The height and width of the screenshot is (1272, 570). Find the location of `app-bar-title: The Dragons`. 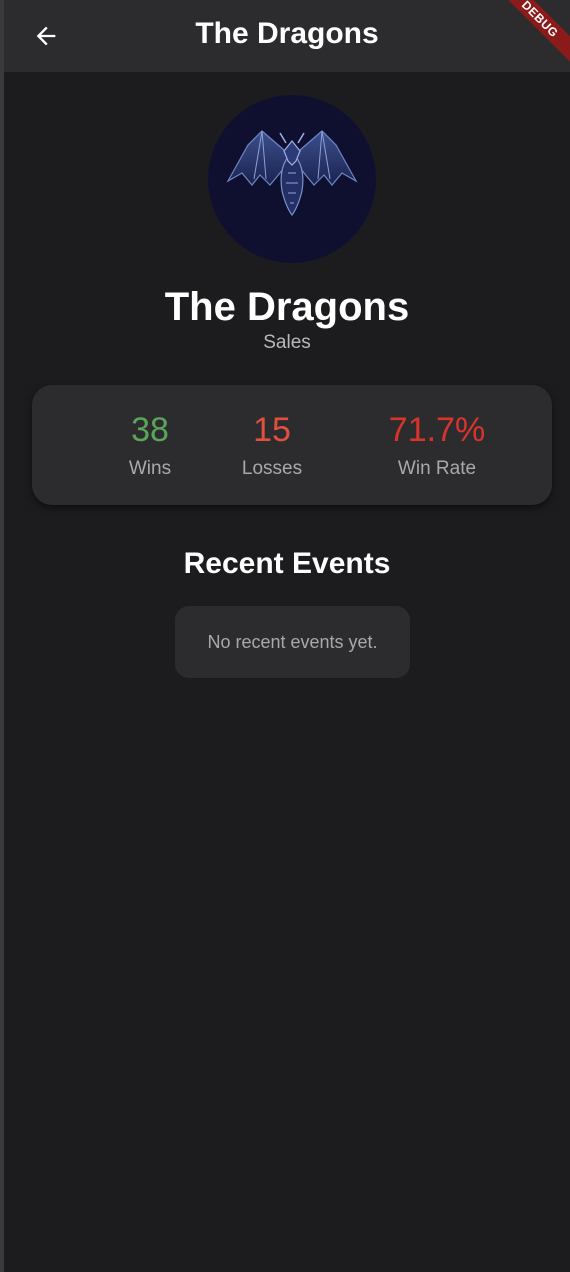

app-bar-title: The Dragons is located at coordinates (287, 33).